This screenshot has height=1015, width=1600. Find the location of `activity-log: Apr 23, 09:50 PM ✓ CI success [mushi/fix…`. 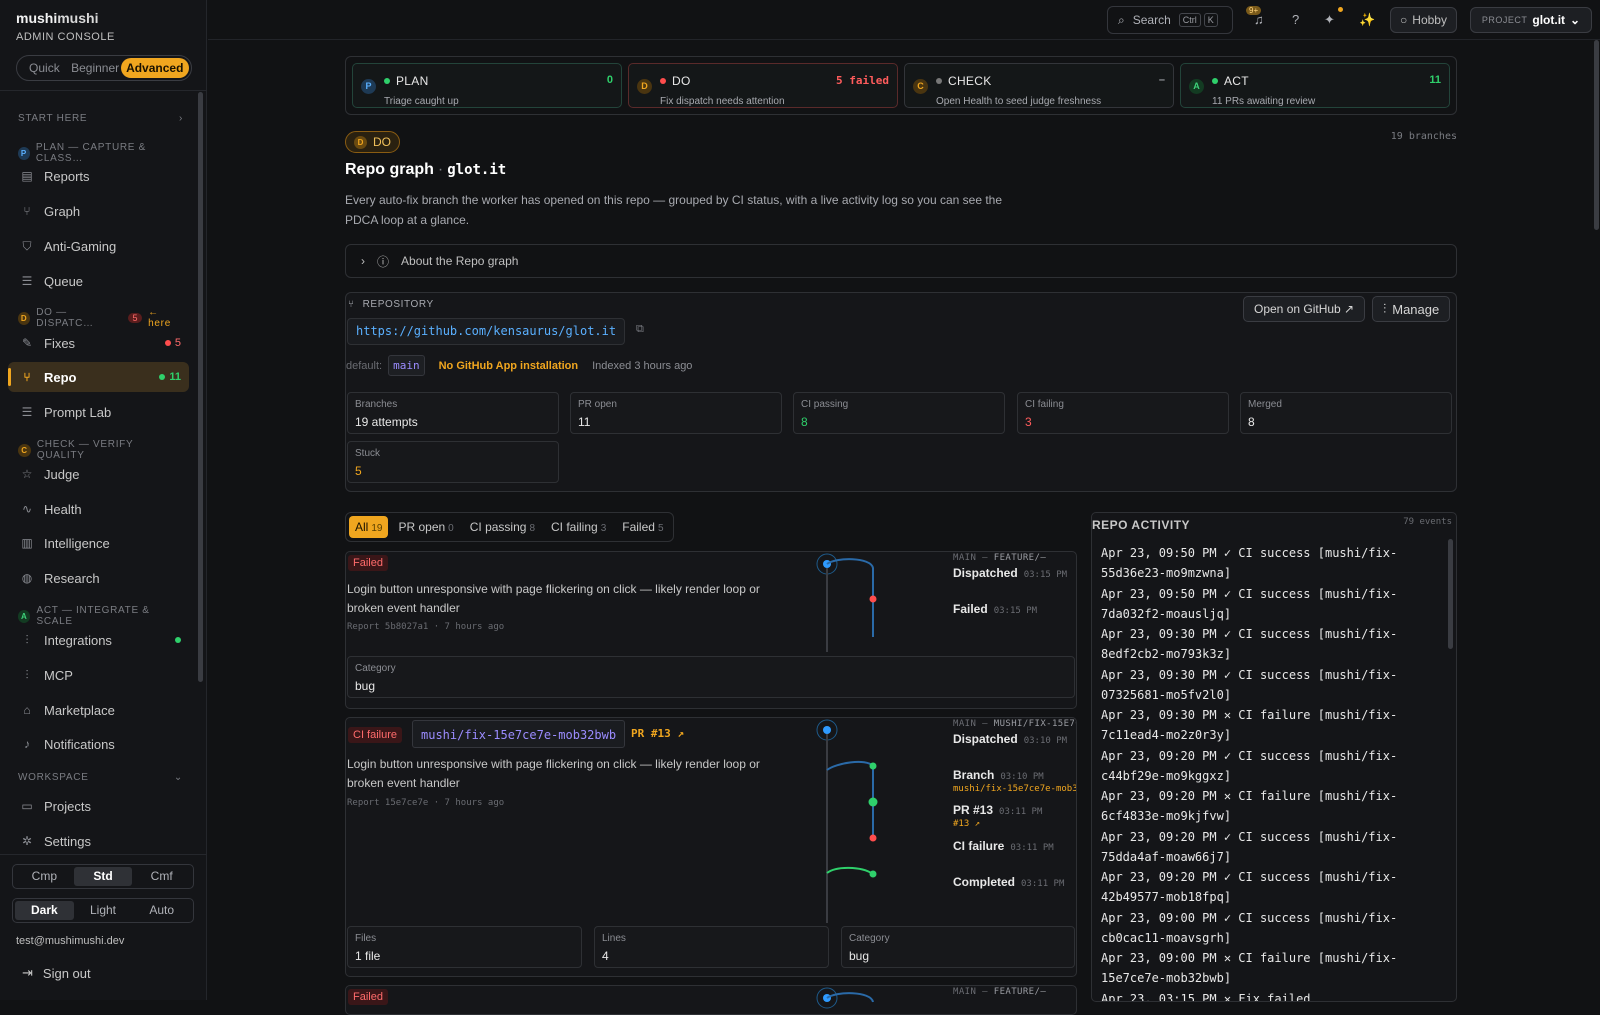

activity-log: Apr 23, 09:50 PM ✓ CI success [mushi/fix… is located at coordinates (1271, 772).